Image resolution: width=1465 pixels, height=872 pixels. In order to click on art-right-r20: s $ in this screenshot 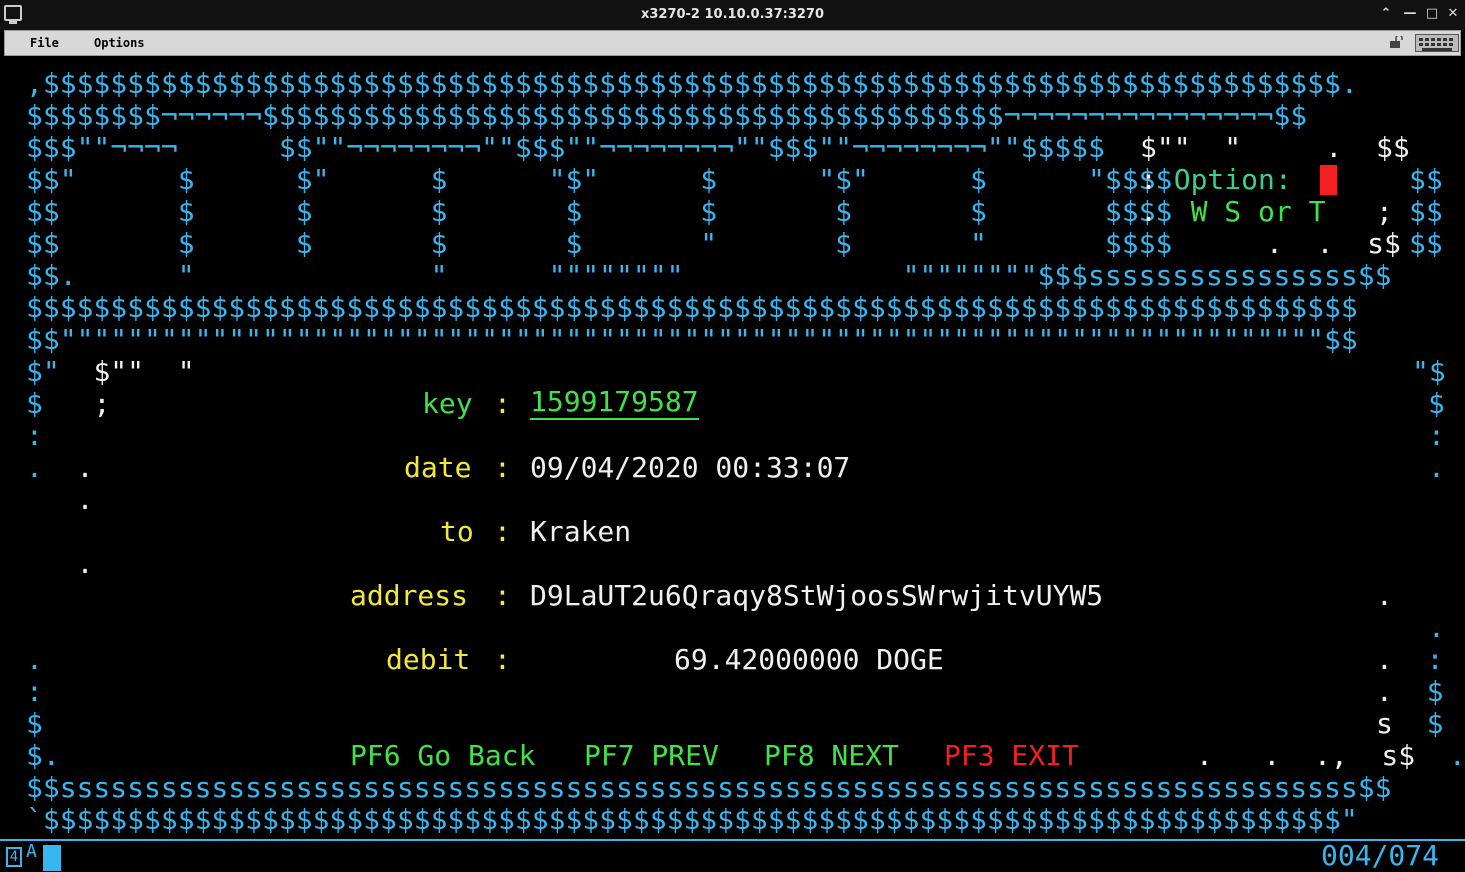, I will do `click(1410, 723)`.